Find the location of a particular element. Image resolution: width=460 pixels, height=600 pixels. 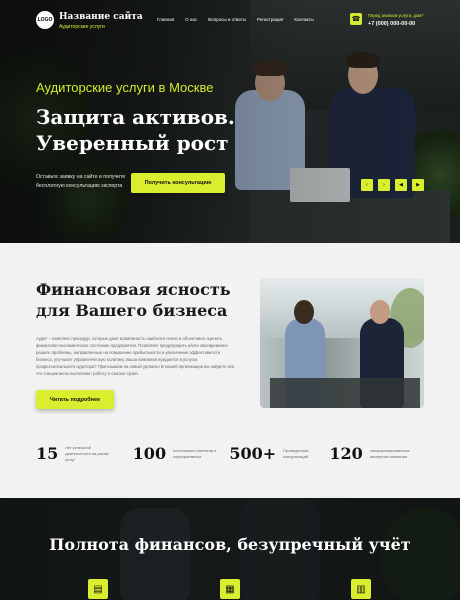

slider-left-icon: ◀ is located at coordinates (401, 185).